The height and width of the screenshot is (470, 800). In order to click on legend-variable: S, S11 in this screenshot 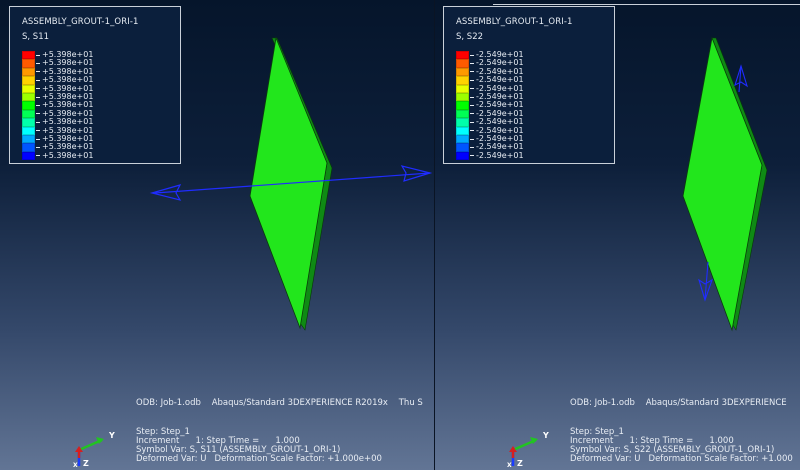, I will do `click(36, 37)`.